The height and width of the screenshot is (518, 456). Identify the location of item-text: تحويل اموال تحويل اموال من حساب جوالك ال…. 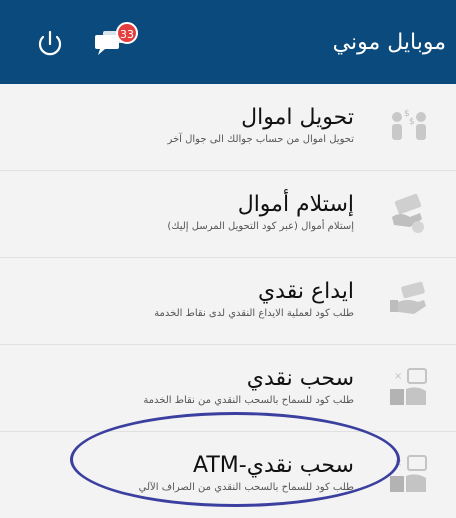
(224, 125).